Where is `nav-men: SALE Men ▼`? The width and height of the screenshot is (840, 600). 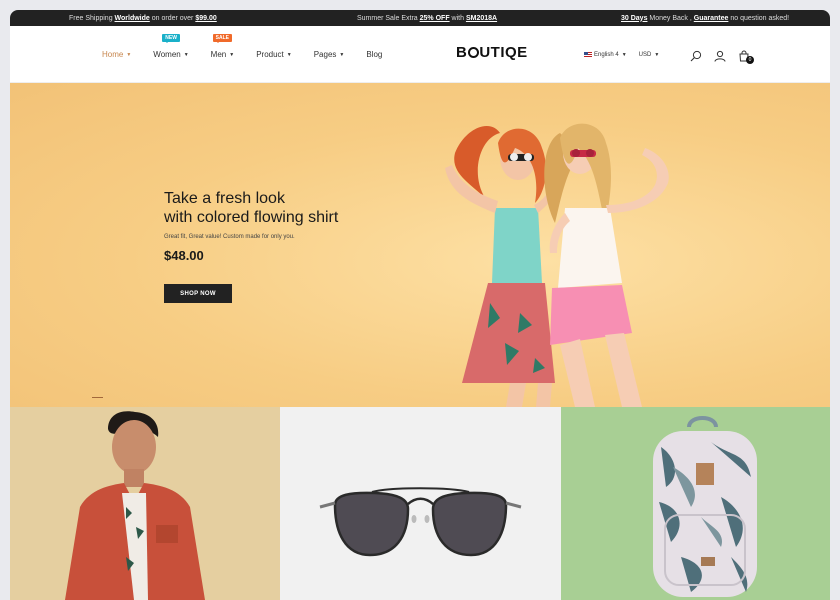
nav-men: SALE Men ▼ is located at coordinates (223, 46).